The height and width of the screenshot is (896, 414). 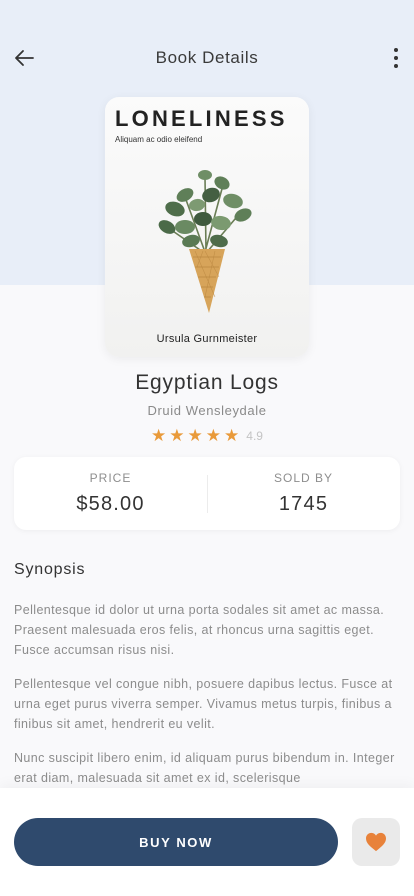 I want to click on more-vertical-icon, so click(x=396, y=50).